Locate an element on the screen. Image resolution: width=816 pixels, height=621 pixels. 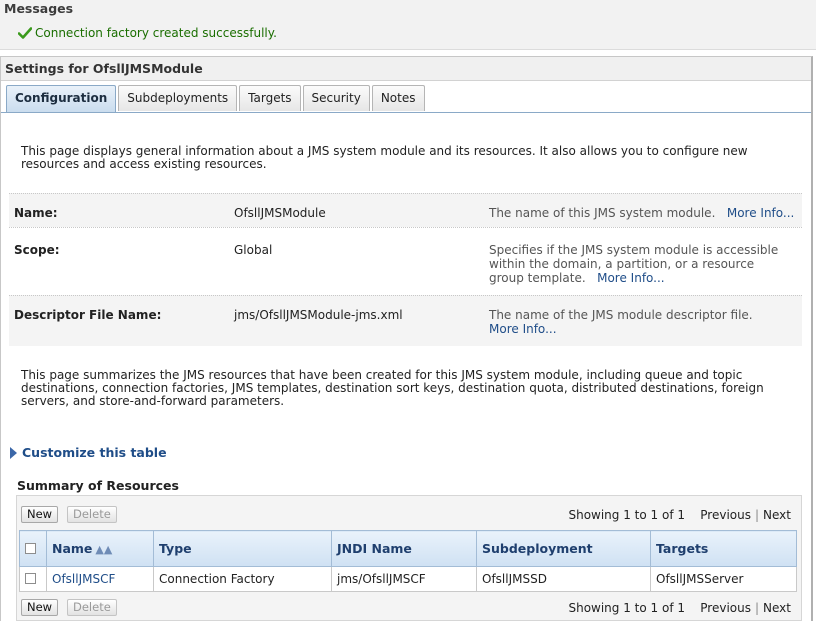
delete-button-top: Delete is located at coordinates (92, 514).